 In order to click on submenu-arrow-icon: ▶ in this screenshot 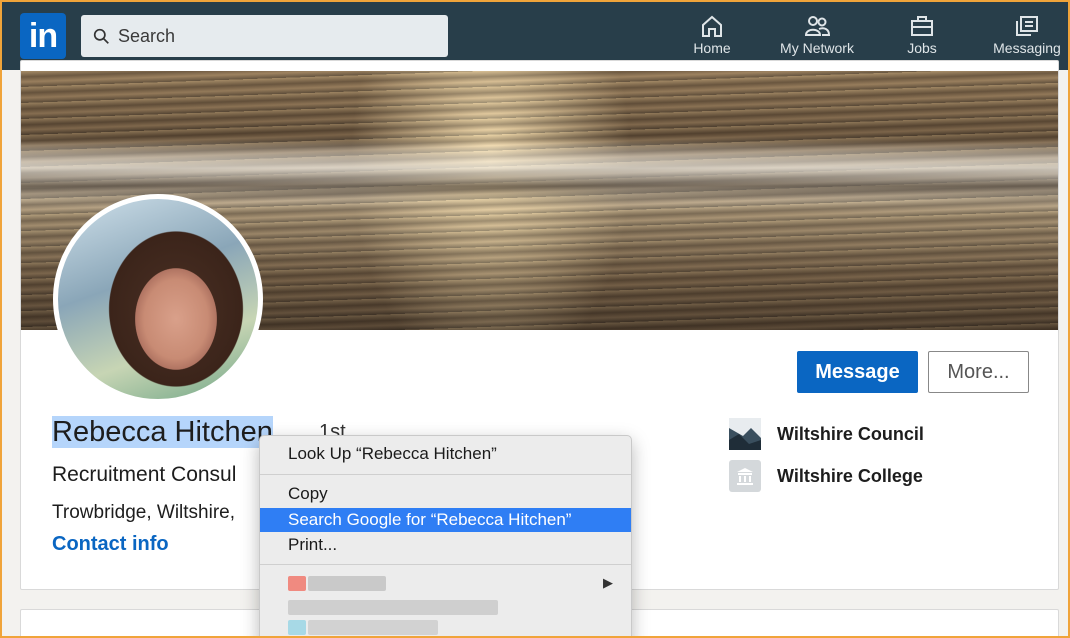, I will do `click(608, 582)`.